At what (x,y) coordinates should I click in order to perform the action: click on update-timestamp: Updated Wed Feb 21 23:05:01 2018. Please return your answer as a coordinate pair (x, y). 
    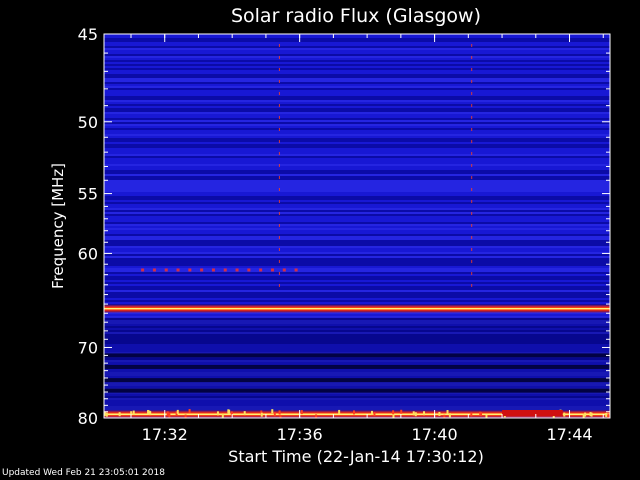
    Looking at the image, I should click on (83, 473).